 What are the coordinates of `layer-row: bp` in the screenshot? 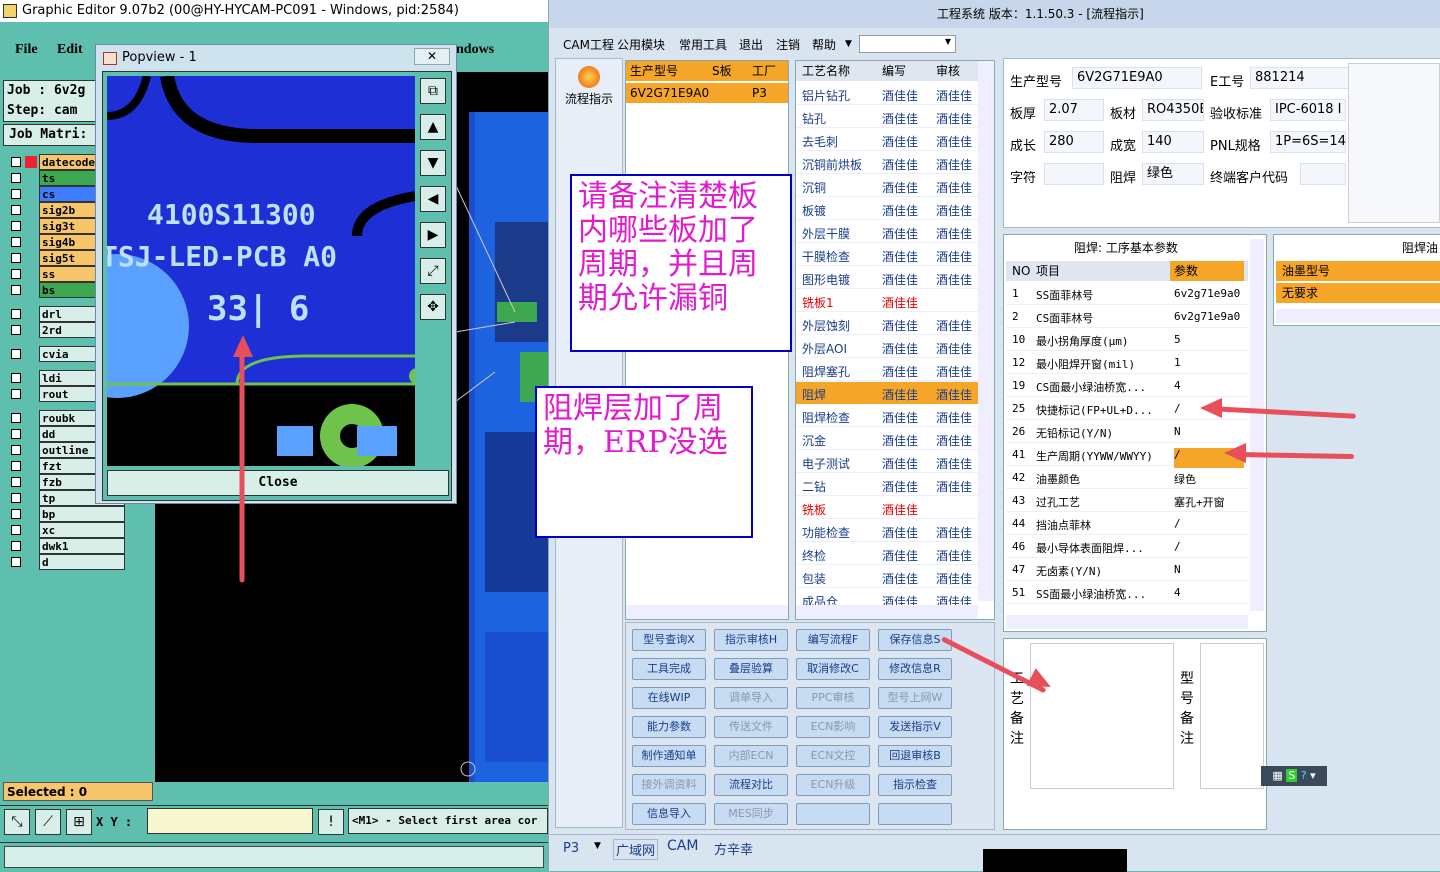 It's located at (65, 514).